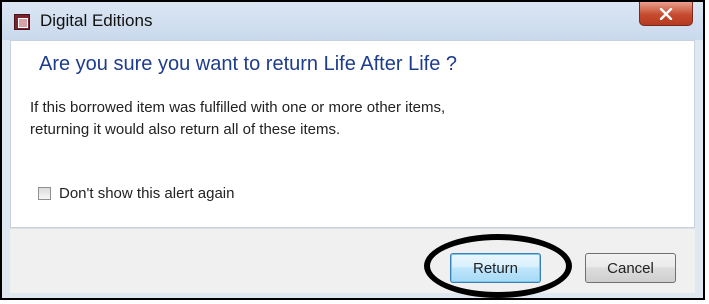 The image size is (709, 304). I want to click on app-icon, so click(22, 22).